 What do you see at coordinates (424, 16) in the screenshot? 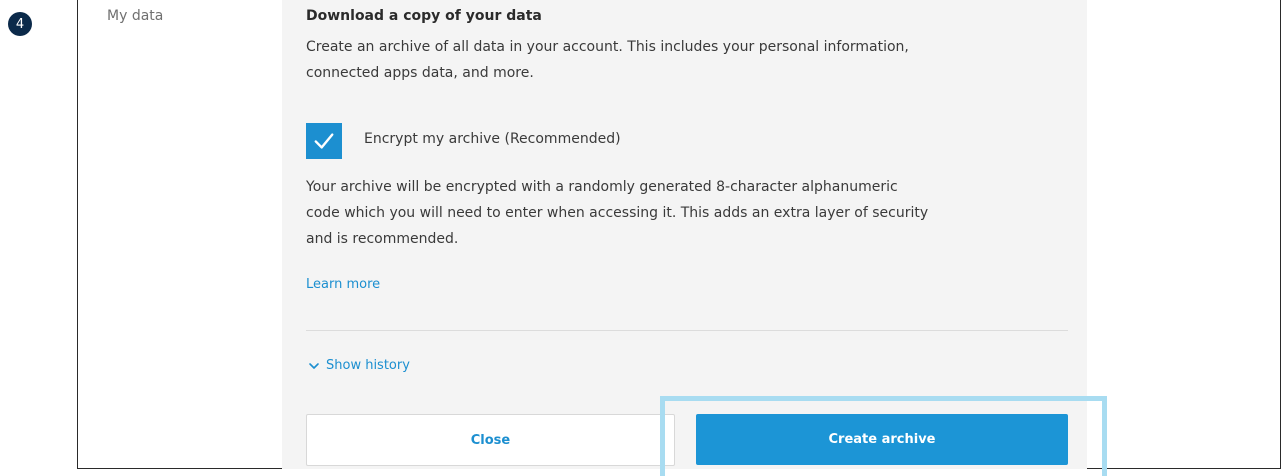
I see `section-title: Download a copy of your data` at bounding box center [424, 16].